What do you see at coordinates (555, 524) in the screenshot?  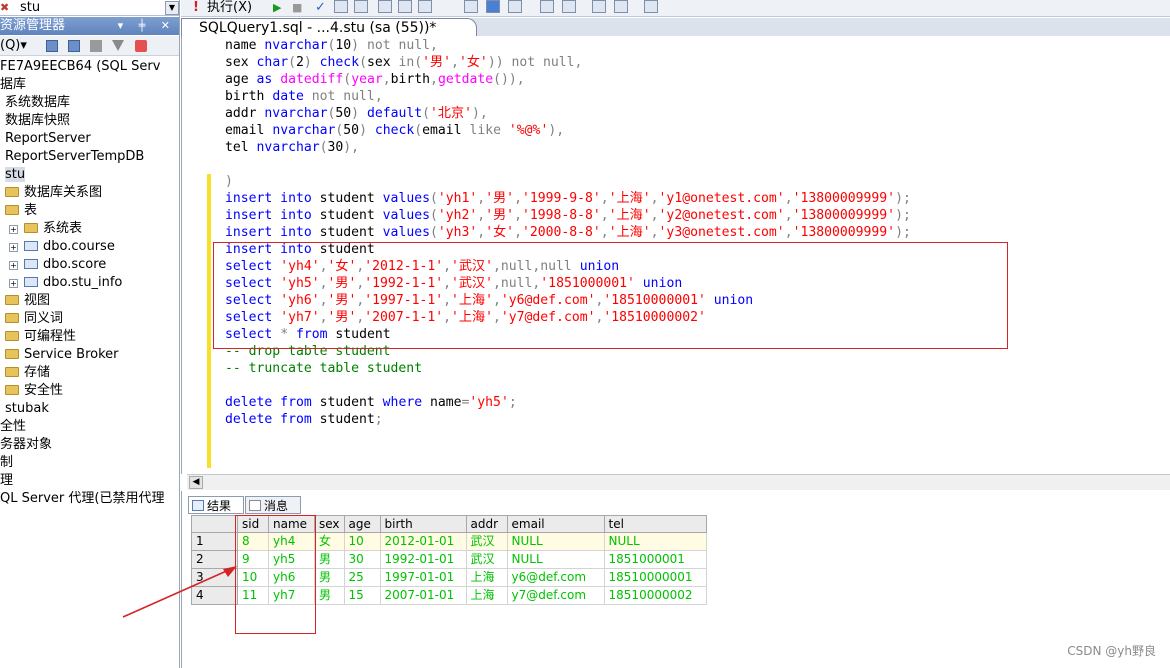 I see `column-header: email` at bounding box center [555, 524].